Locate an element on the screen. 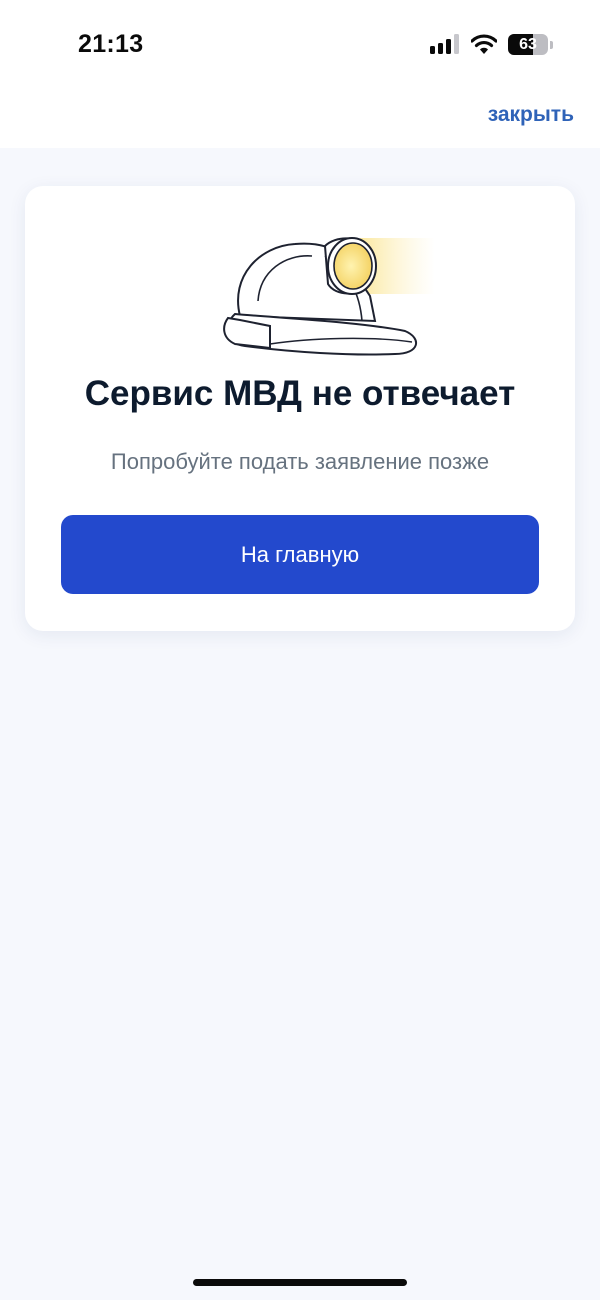  battery-icon: 63 is located at coordinates (528, 44).